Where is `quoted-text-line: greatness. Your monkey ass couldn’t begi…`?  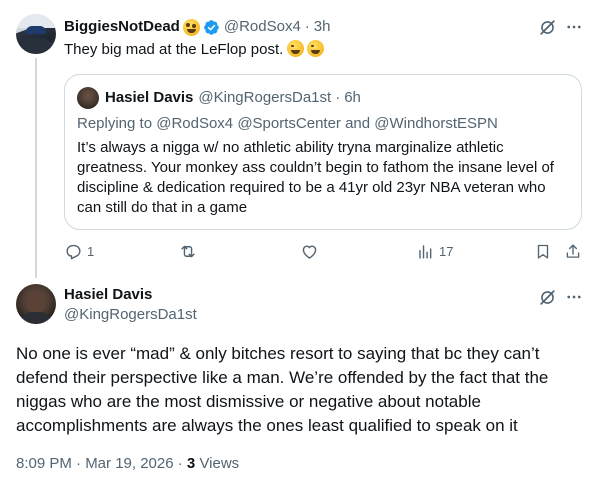 quoted-text-line: greatness. Your monkey ass couldn’t begi… is located at coordinates (315, 167).